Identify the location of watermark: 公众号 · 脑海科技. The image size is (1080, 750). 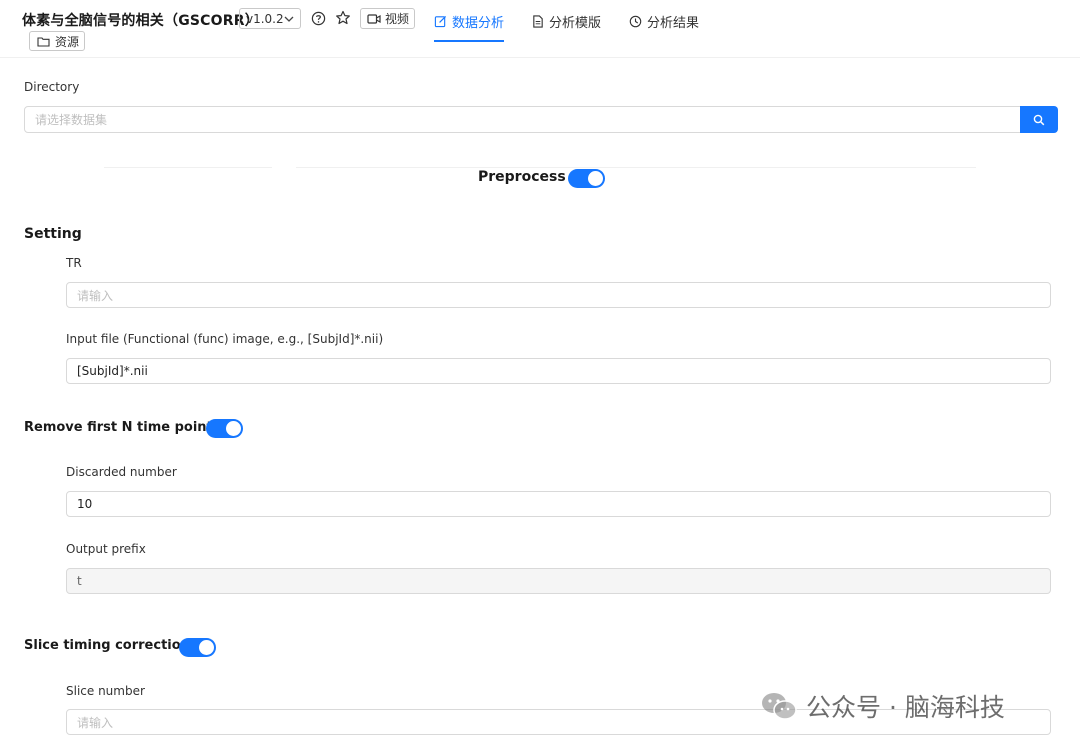
(882, 706).